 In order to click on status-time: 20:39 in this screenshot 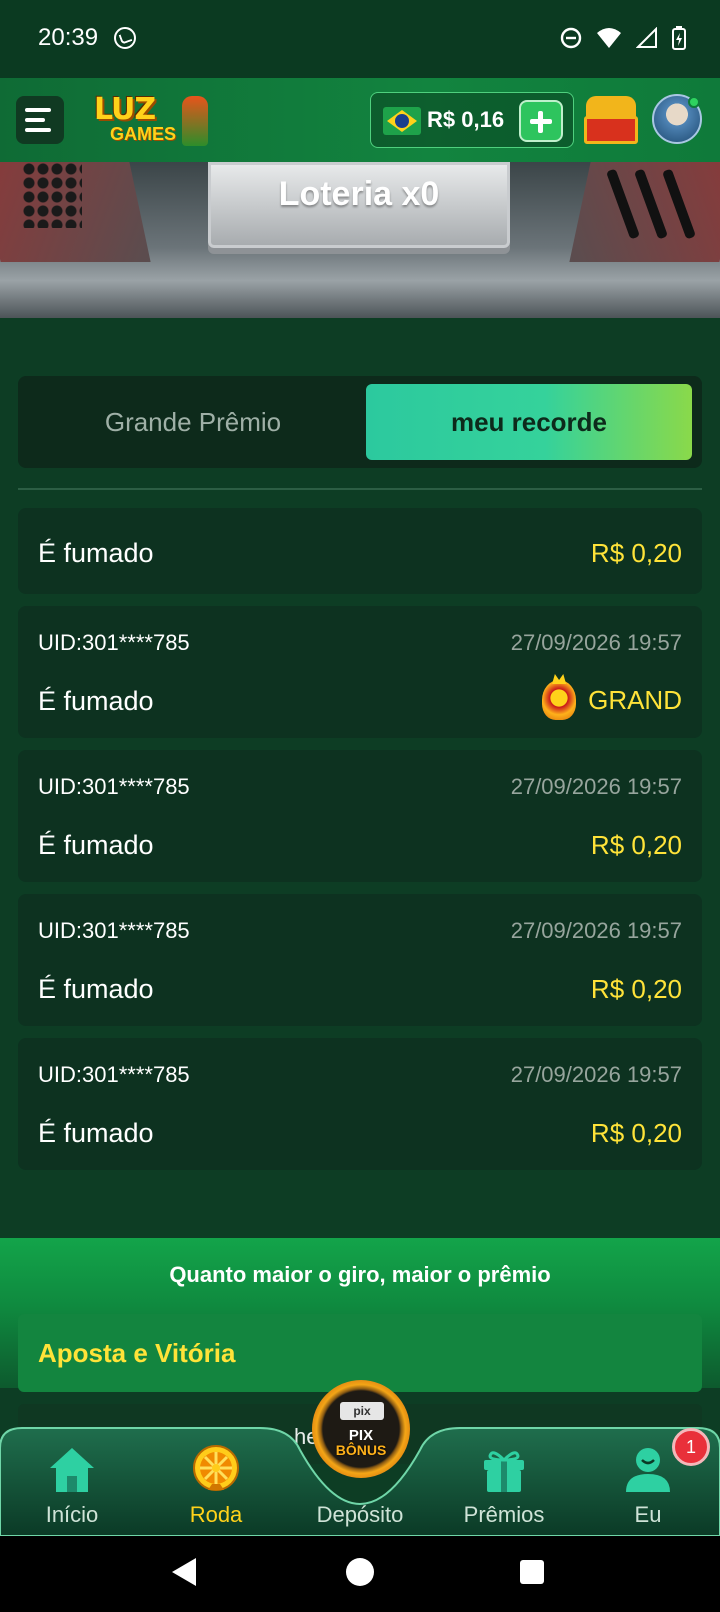, I will do `click(68, 37)`.